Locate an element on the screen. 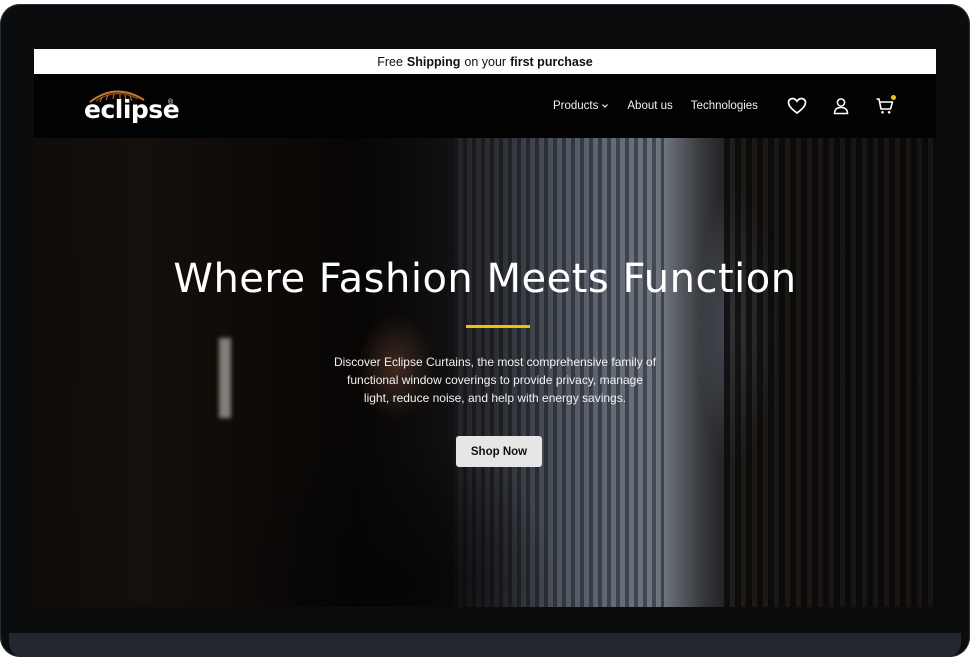 The image size is (970, 657). site-header: eclipse ® Products About us Technologies is located at coordinates (485, 106).